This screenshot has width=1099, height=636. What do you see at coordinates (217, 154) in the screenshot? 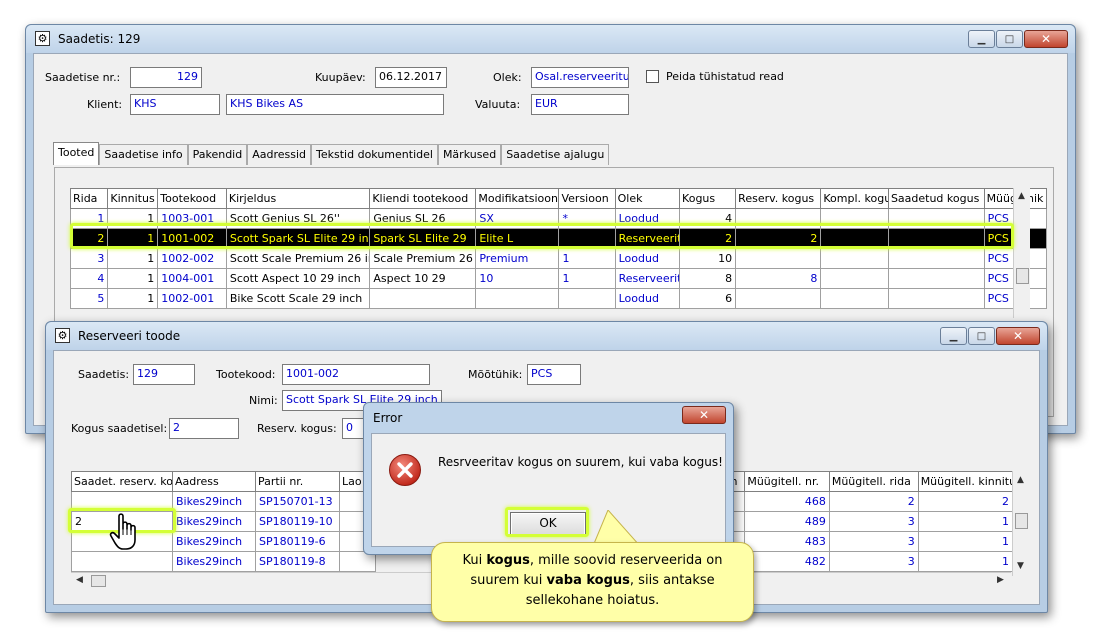
I see `tab-packages: Pakendid` at bounding box center [217, 154].